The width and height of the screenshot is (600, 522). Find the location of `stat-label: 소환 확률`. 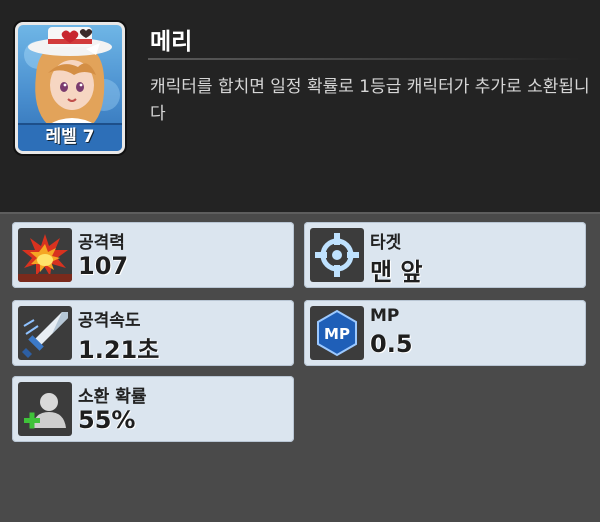

stat-label: 소환 확률 is located at coordinates (112, 397).